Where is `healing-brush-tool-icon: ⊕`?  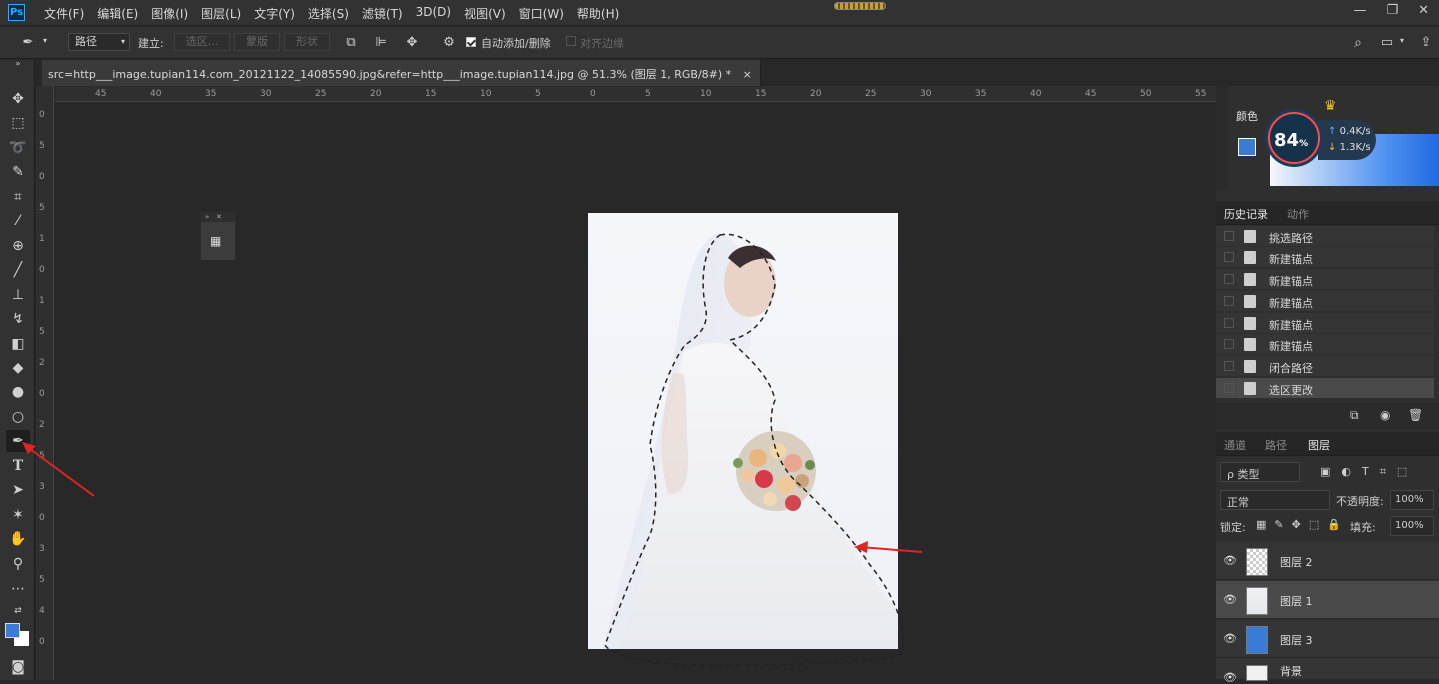 healing-brush-tool-icon: ⊕ is located at coordinates (18, 246).